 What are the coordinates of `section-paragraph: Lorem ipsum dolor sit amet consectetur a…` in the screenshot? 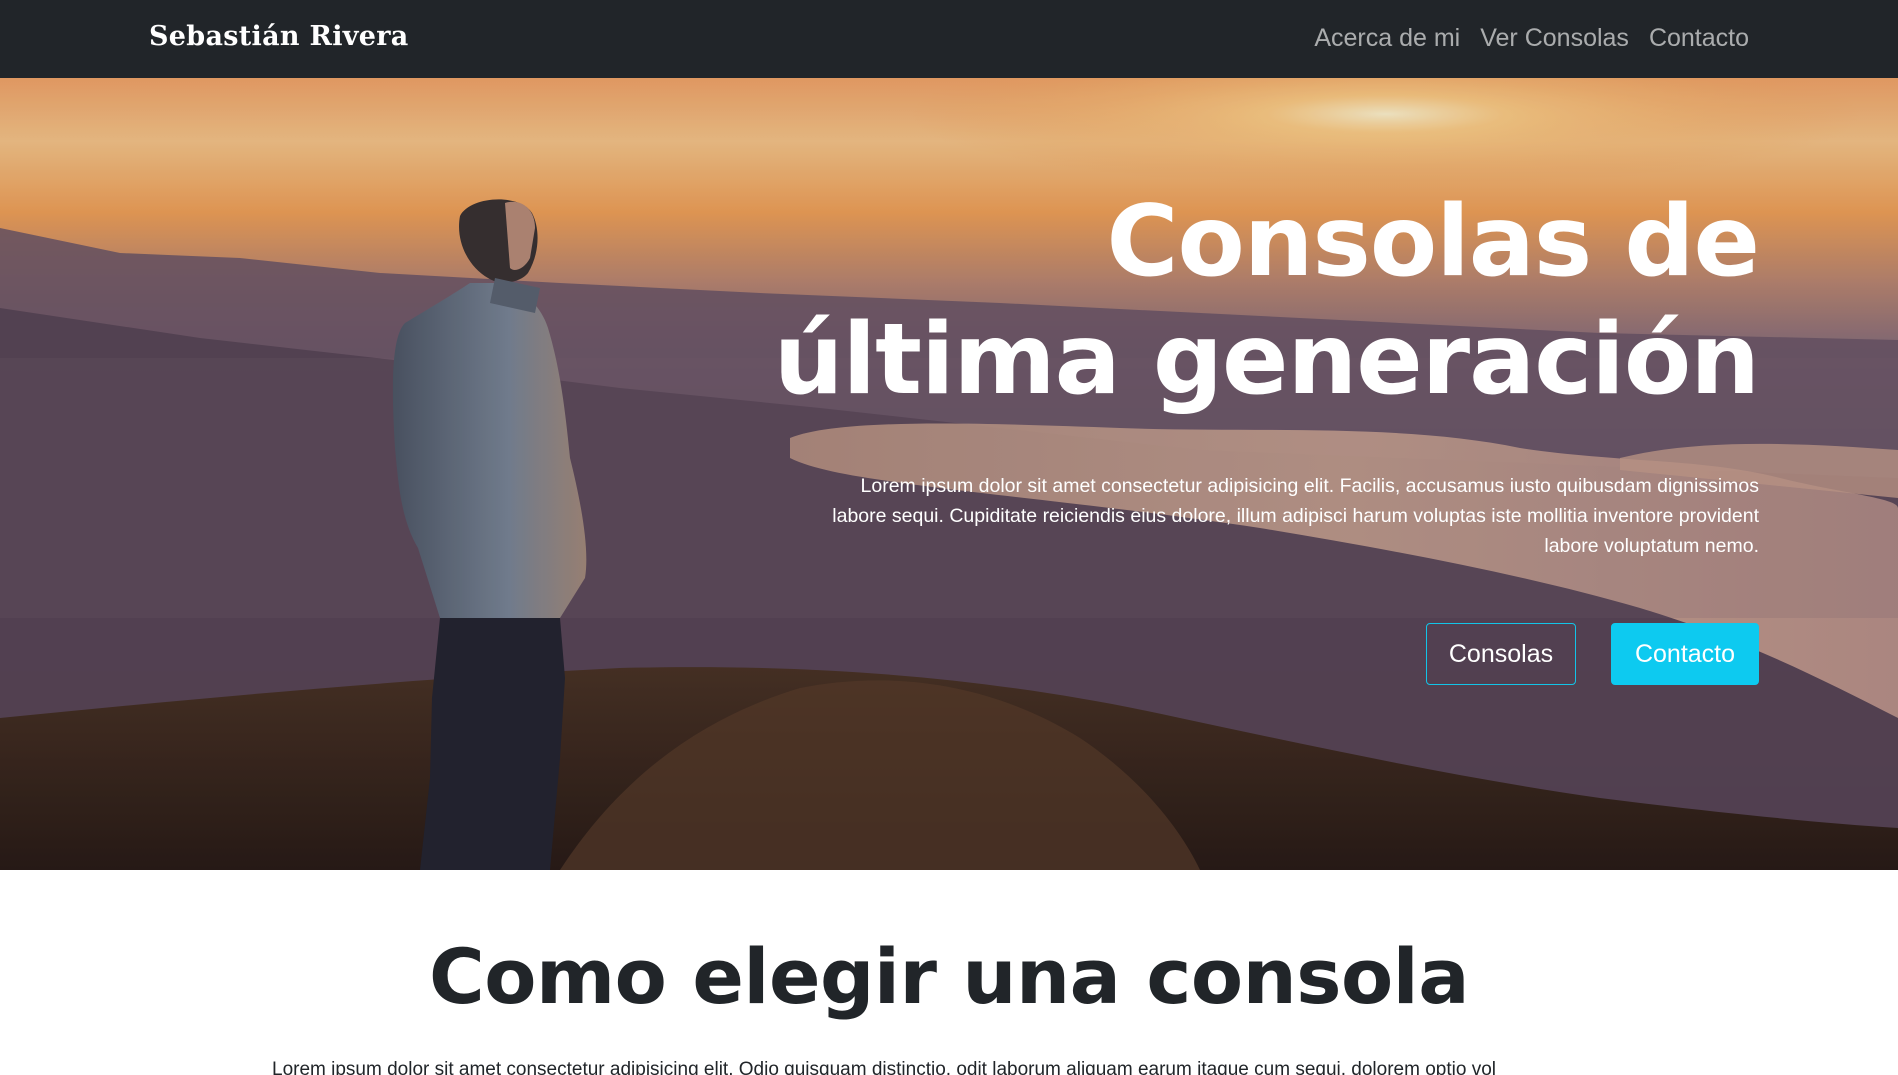 It's located at (884, 1067).